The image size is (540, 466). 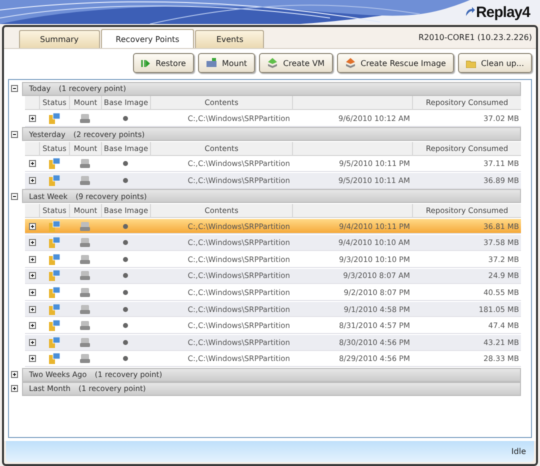 What do you see at coordinates (296, 63) in the screenshot?
I see `toolbar-button: Create VM` at bounding box center [296, 63].